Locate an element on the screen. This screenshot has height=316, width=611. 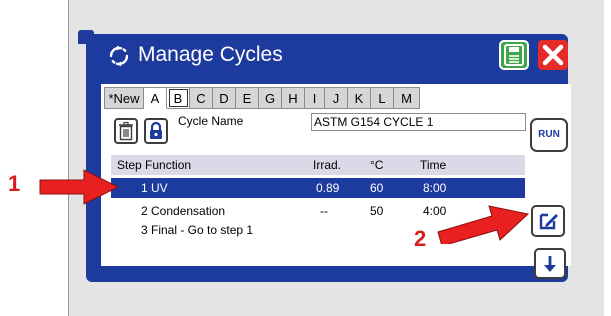
tab-e: E is located at coordinates (247, 98).